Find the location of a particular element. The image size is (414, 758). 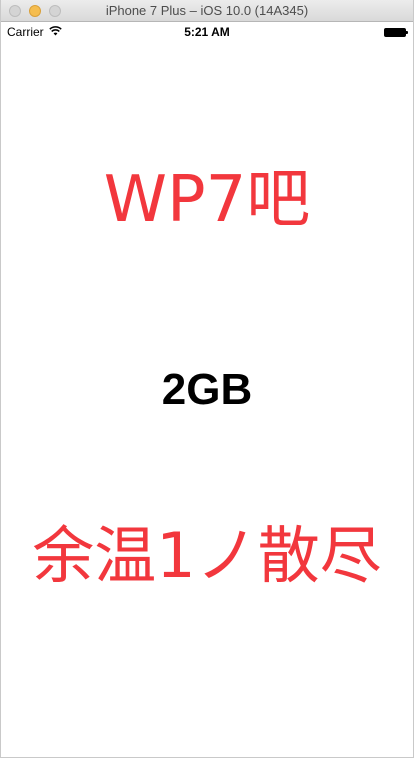

window-title: iPhone 7 Plus – iOS 10.0 (14A345) is located at coordinates (207, 10).